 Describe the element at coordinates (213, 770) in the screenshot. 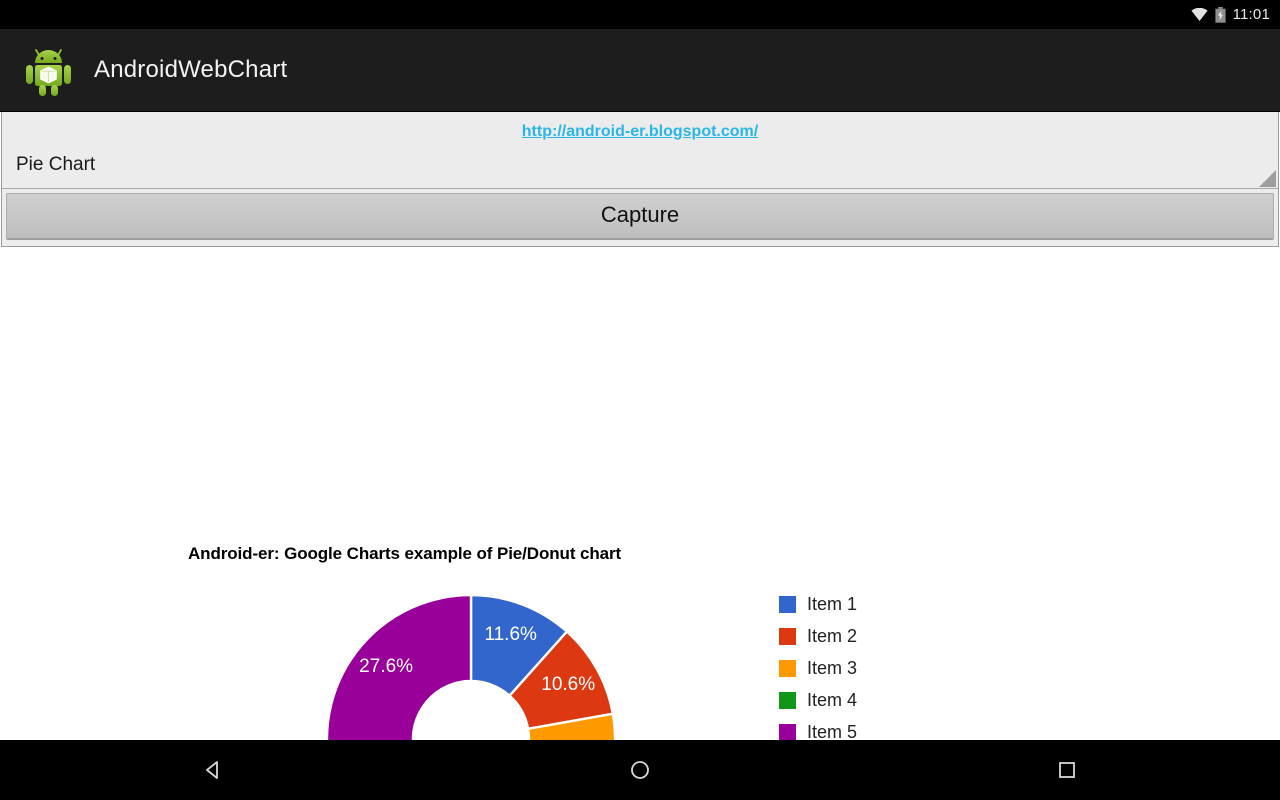

I see `back-icon` at that location.